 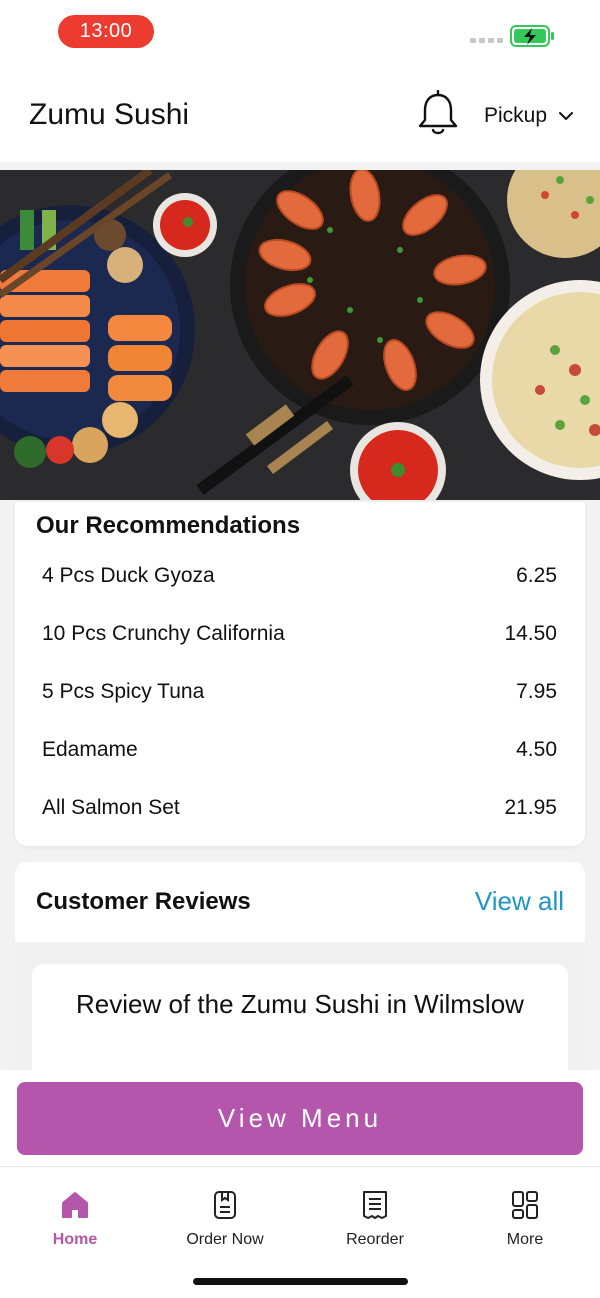 I want to click on list-item: 5 Pcs Spicy Tuna 7.95, so click(x=299, y=695).